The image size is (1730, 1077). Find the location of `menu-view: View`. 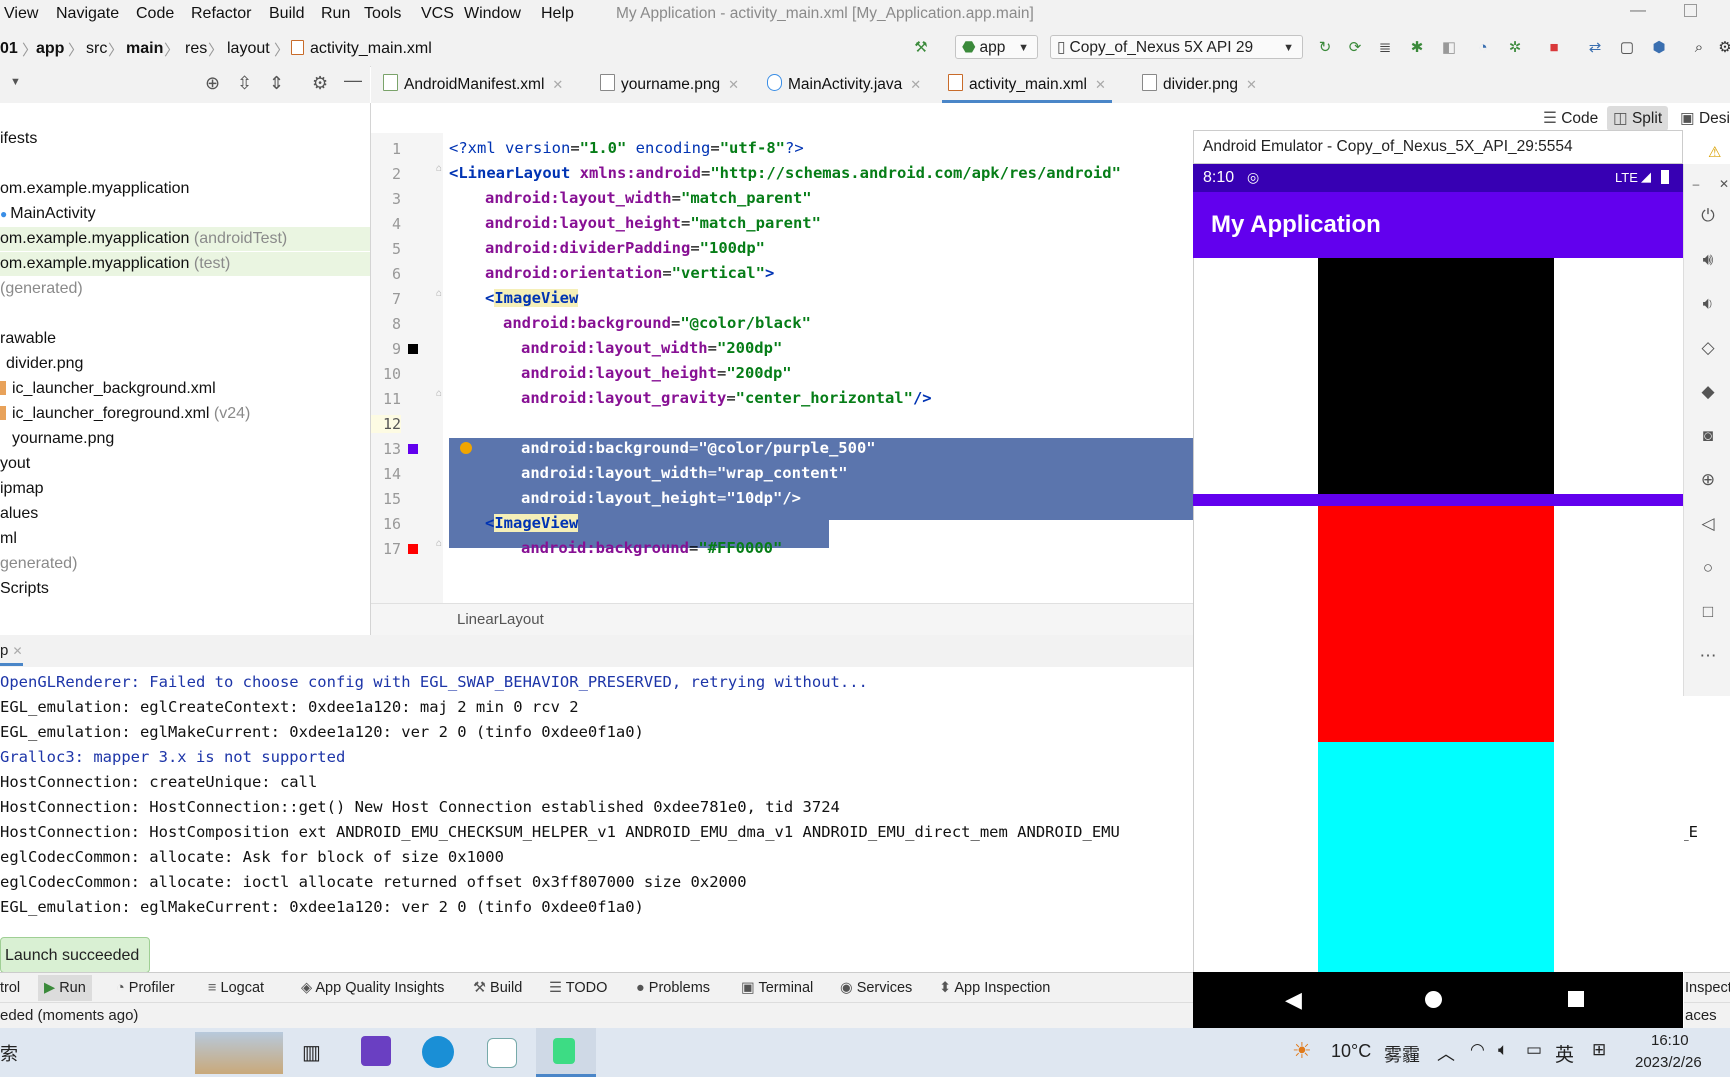

menu-view: View is located at coordinates (21, 14).